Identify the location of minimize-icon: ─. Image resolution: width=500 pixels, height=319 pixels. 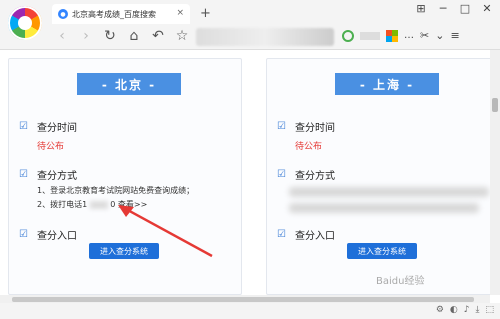
(443, 8).